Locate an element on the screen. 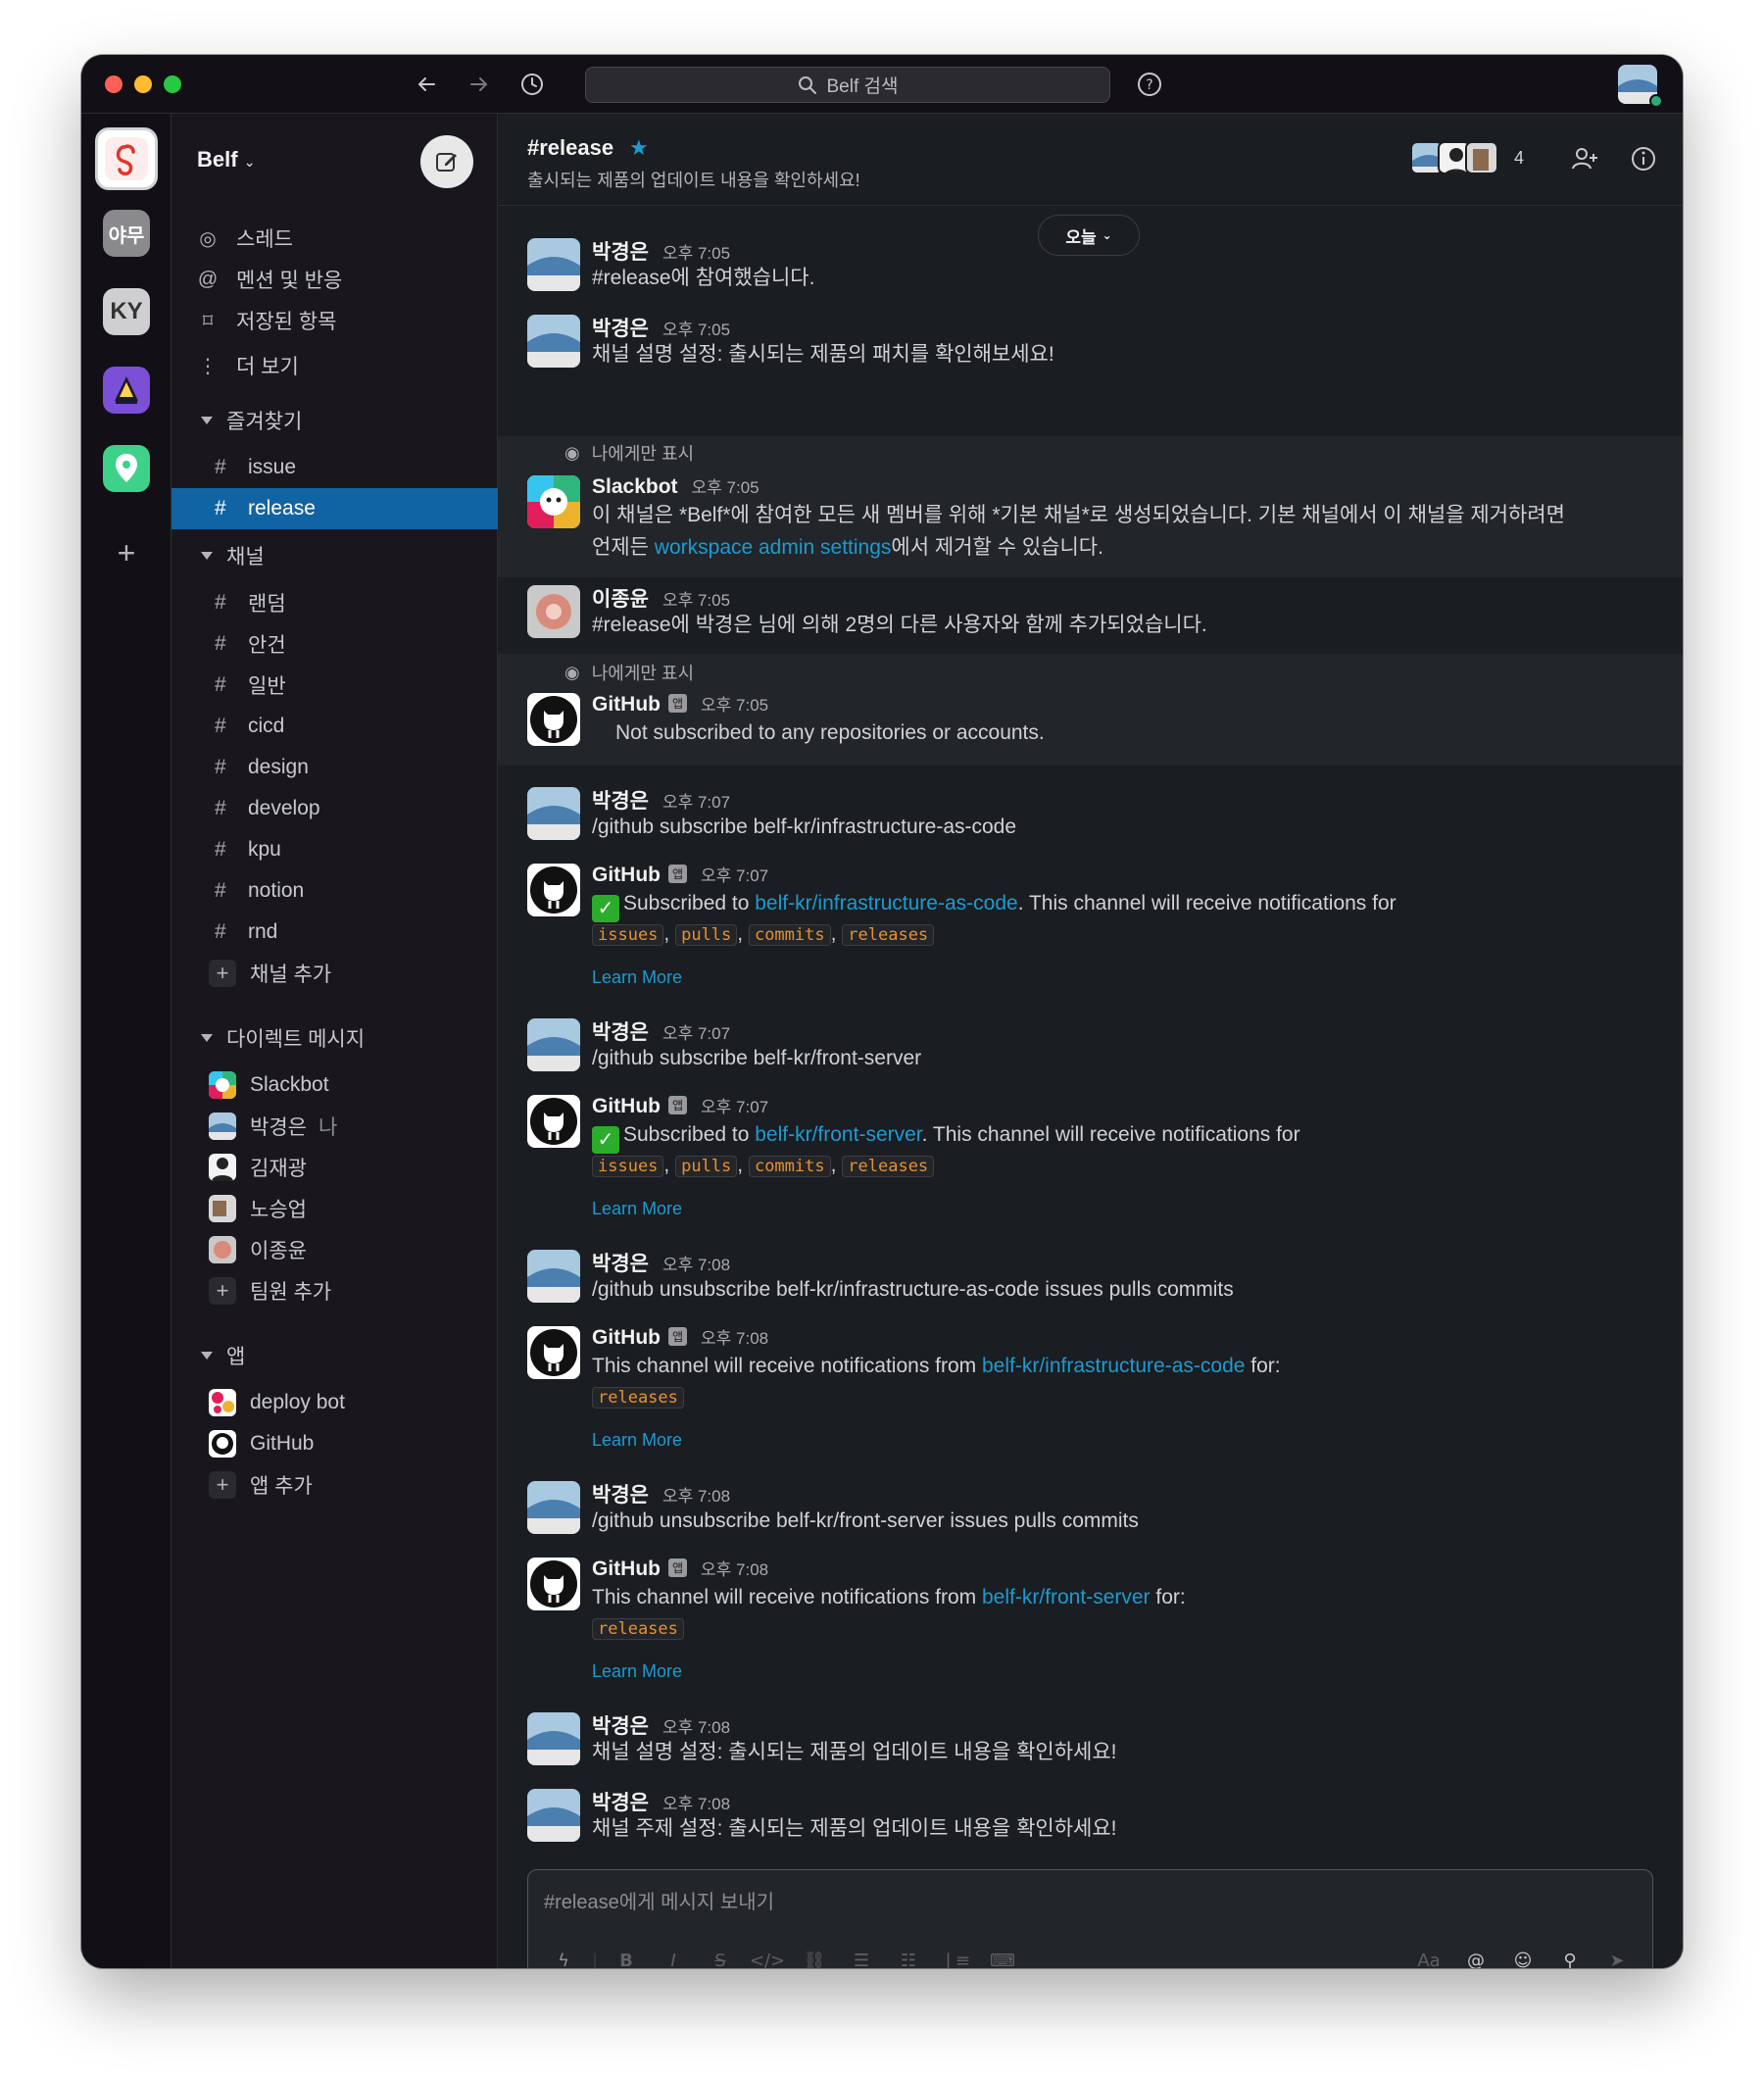 This screenshot has width=1764, height=2077. channel-issue: # issue is located at coordinates (335, 467).